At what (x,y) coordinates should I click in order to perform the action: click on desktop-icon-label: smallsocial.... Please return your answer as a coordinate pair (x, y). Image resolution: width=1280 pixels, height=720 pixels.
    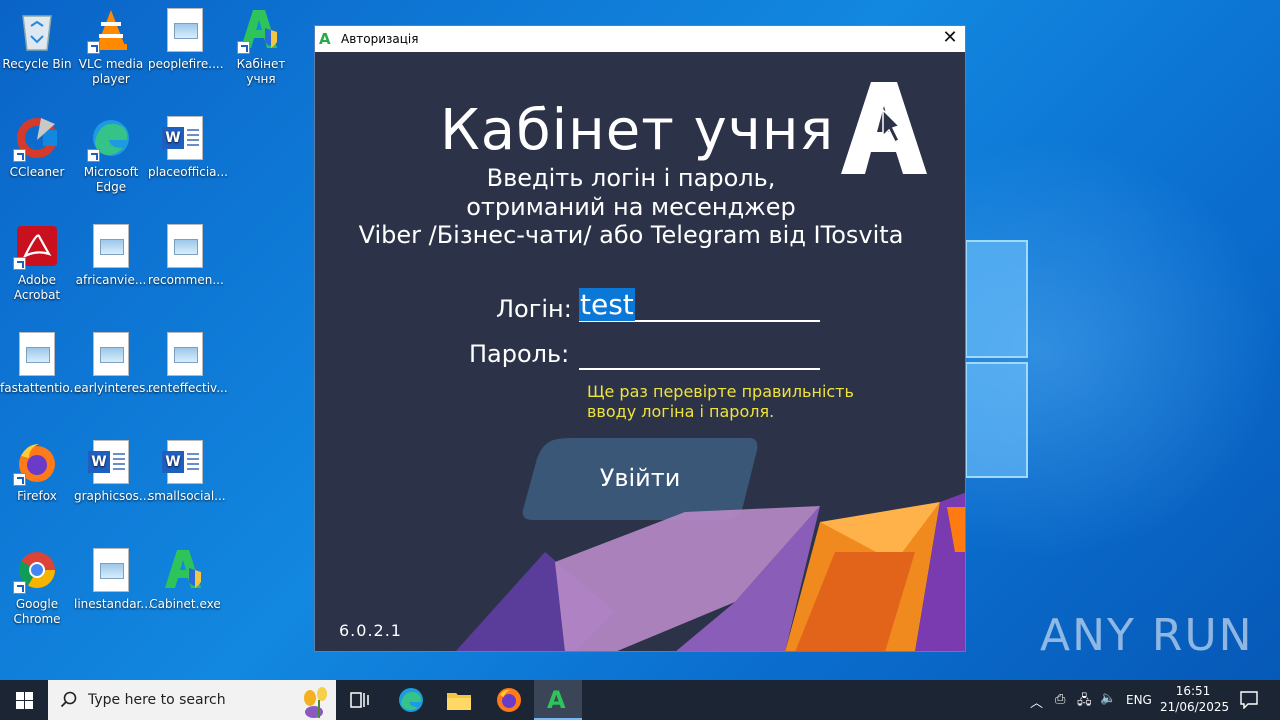
    Looking at the image, I should click on (187, 496).